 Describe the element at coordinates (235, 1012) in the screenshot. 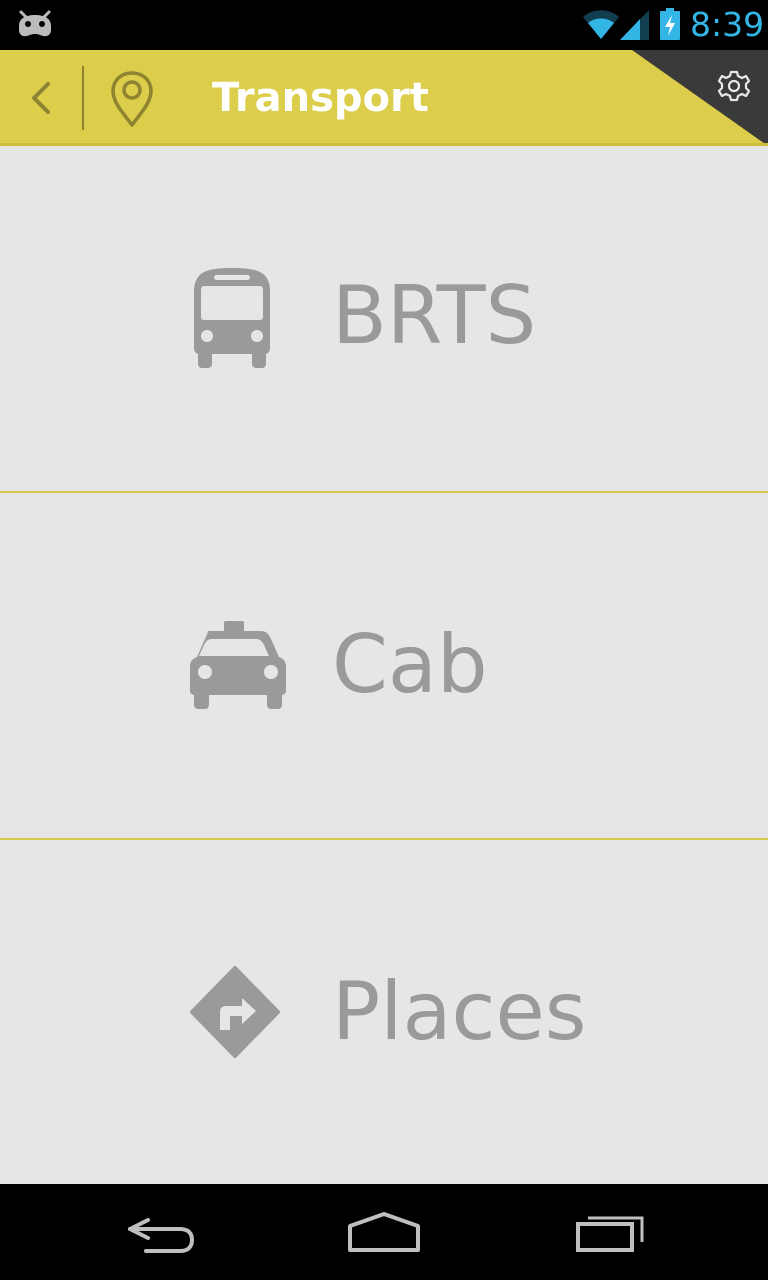

I see `directions-icon` at that location.